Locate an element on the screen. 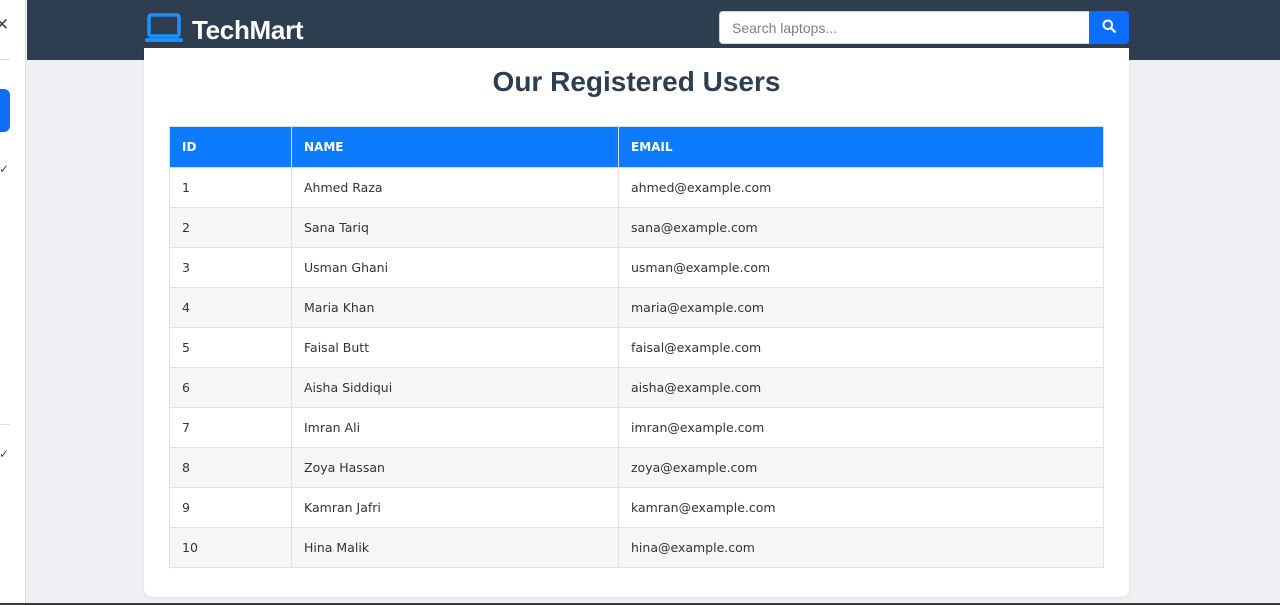 The height and width of the screenshot is (605, 1280). search-bar is located at coordinates (924, 27).